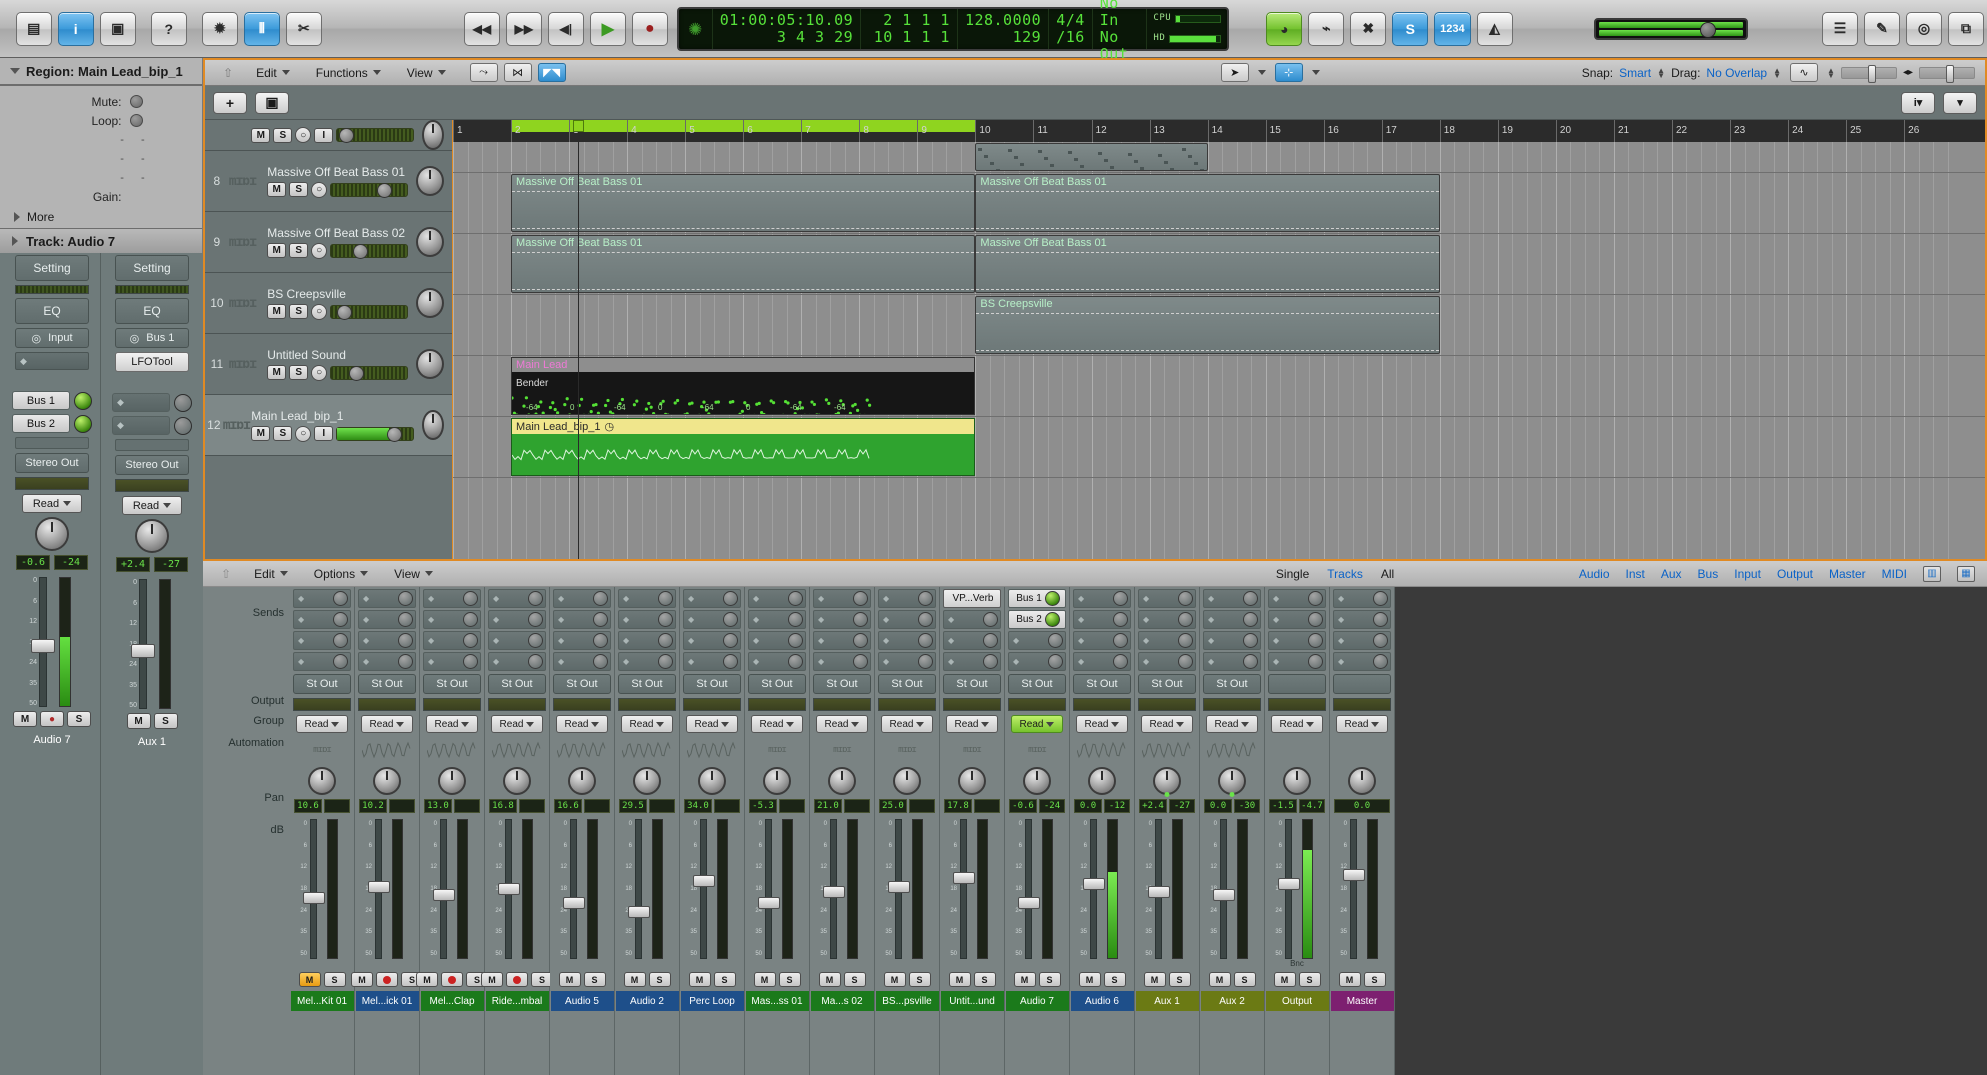 Image resolution: width=1987 pixels, height=1075 pixels. I want to click on empty-send-slot, so click(152, 445).